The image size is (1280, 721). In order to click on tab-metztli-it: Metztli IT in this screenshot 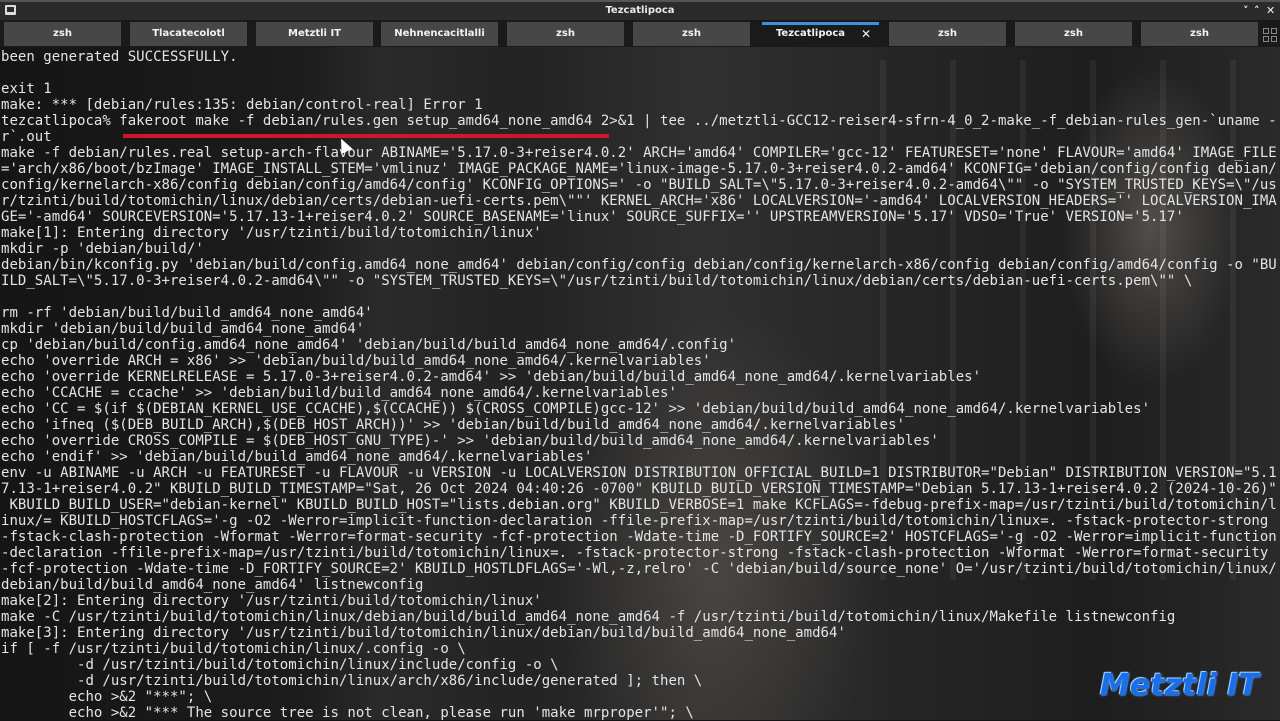, I will do `click(314, 34)`.